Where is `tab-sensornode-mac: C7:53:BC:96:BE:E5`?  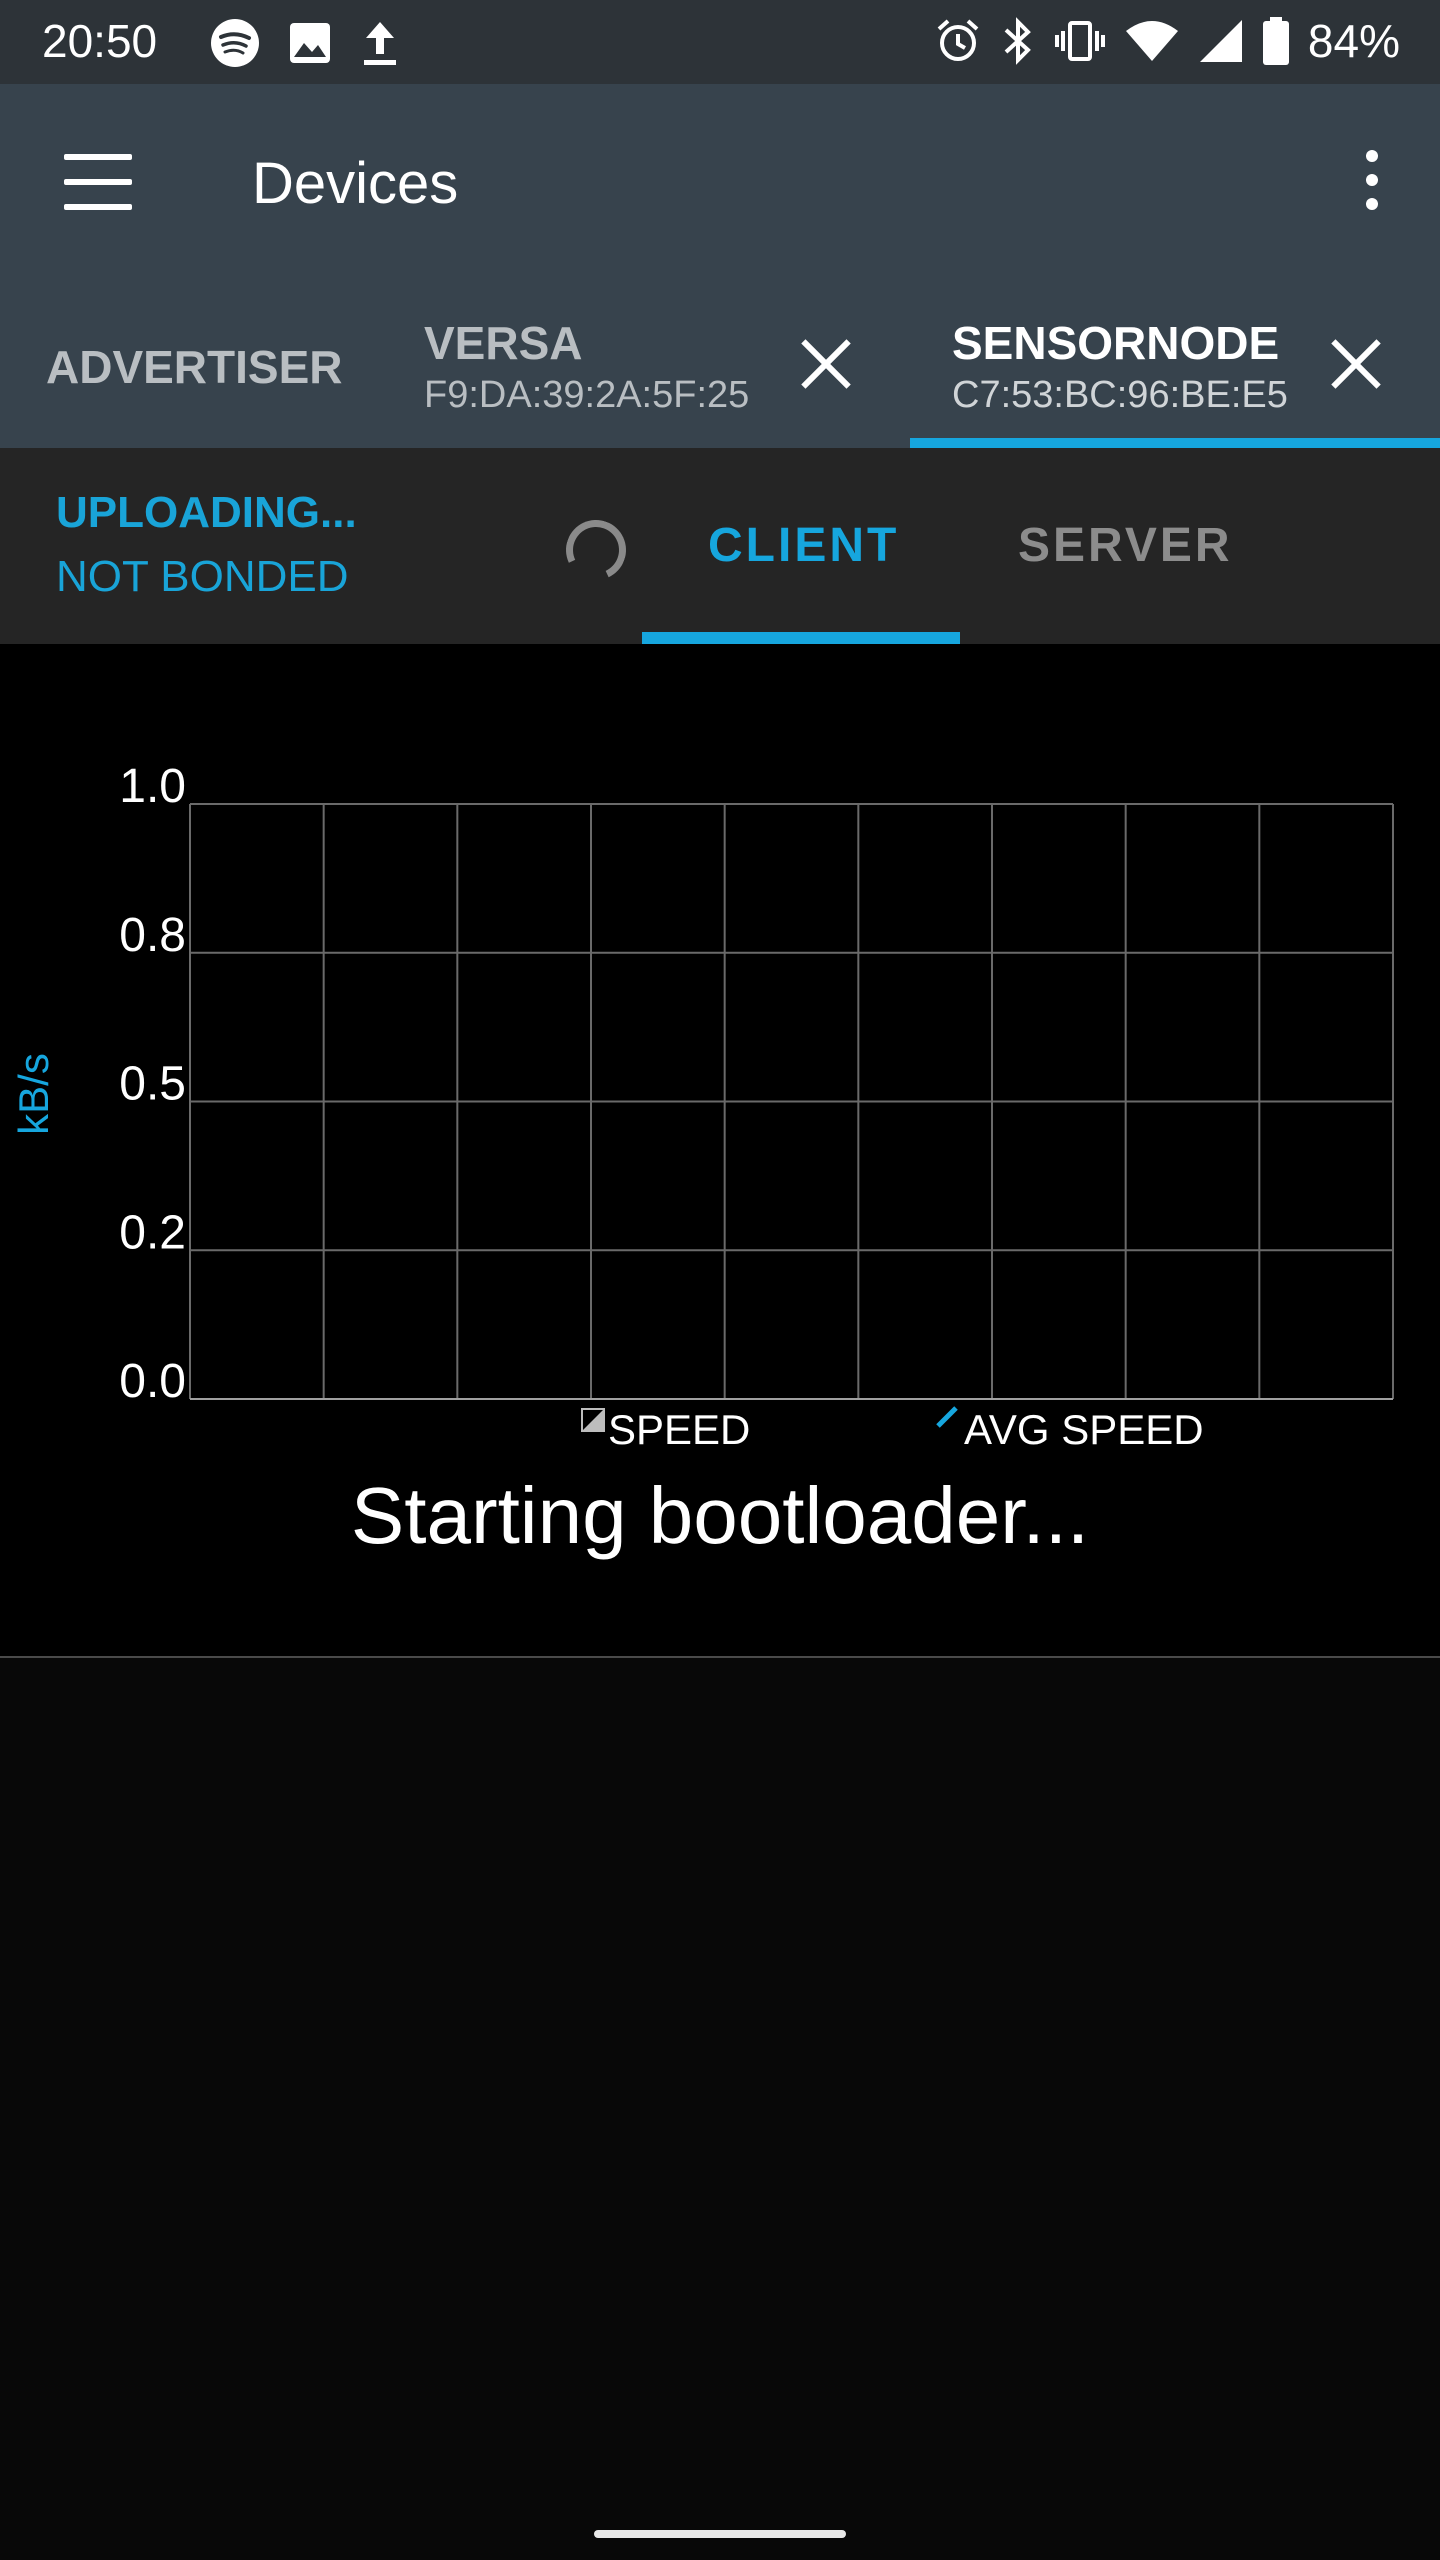
tab-sensornode-mac: C7:53:BC:96:BE:E5 is located at coordinates (1120, 395).